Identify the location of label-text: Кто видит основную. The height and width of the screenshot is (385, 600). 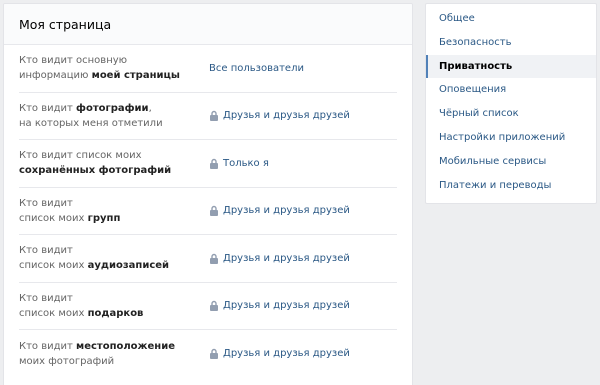
(73, 61).